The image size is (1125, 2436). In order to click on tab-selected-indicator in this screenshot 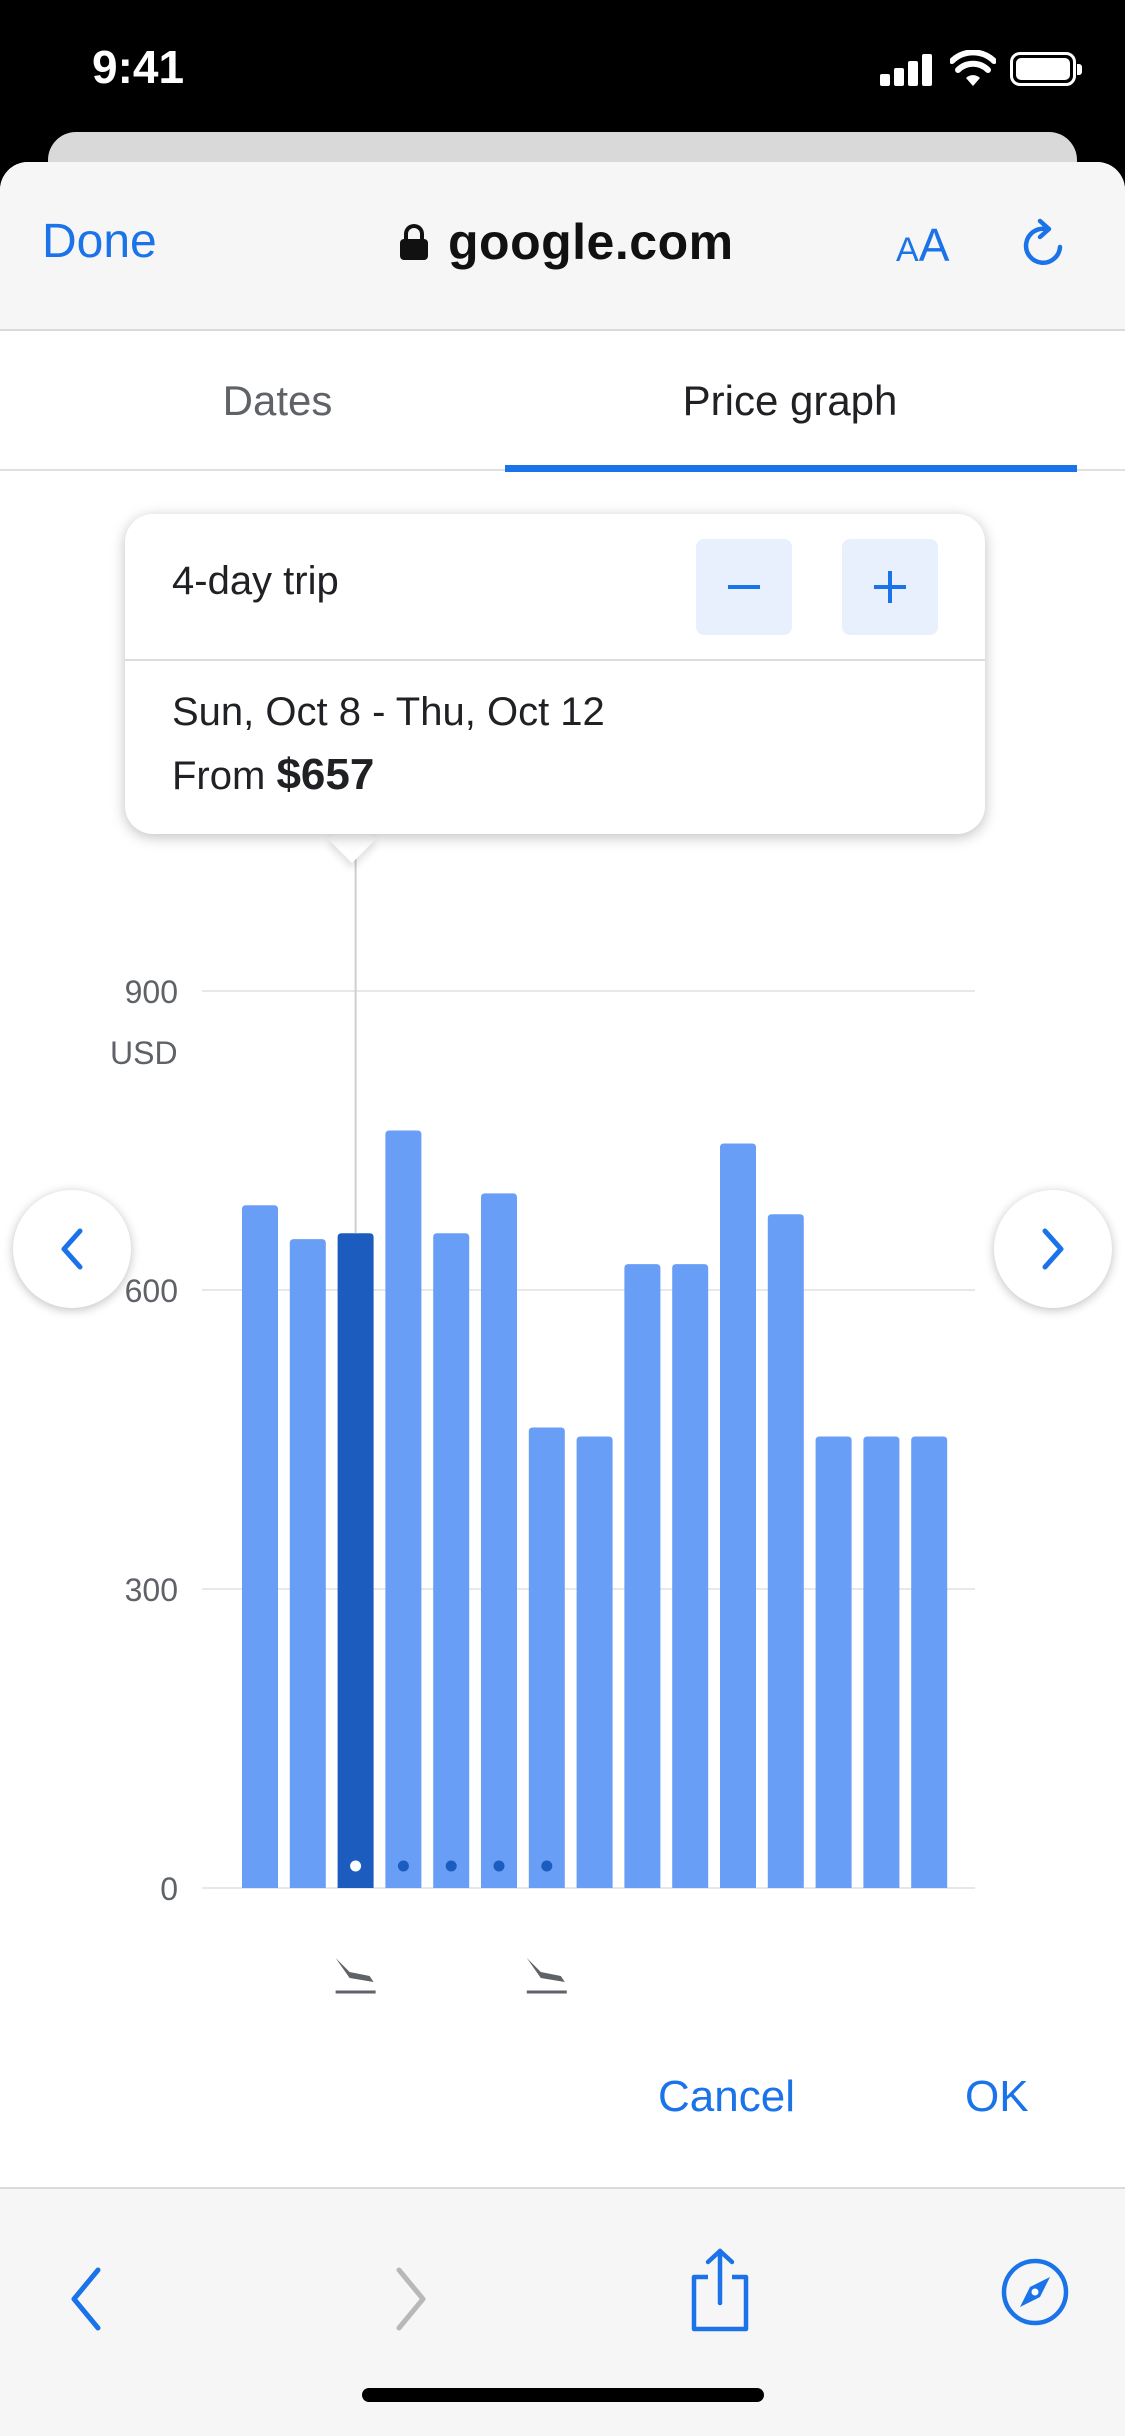, I will do `click(791, 468)`.